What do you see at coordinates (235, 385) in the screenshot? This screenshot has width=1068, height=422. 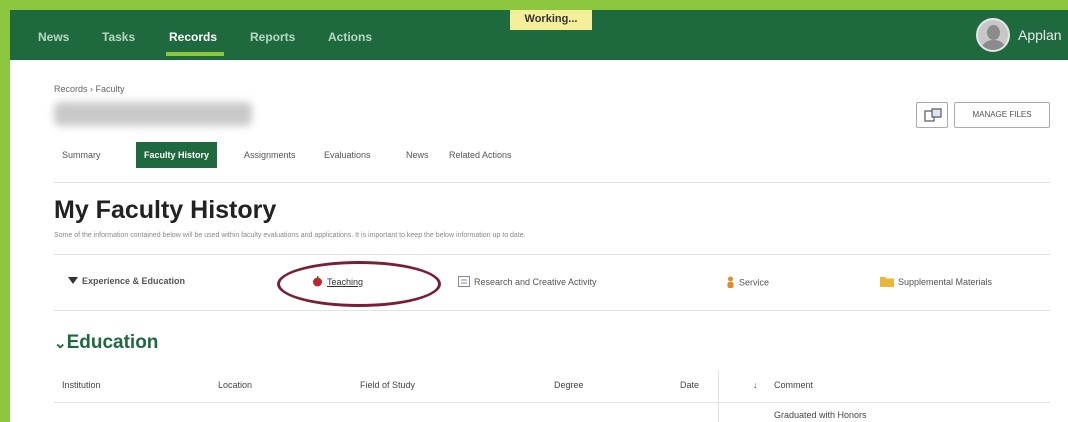 I see `col-location: Location` at bounding box center [235, 385].